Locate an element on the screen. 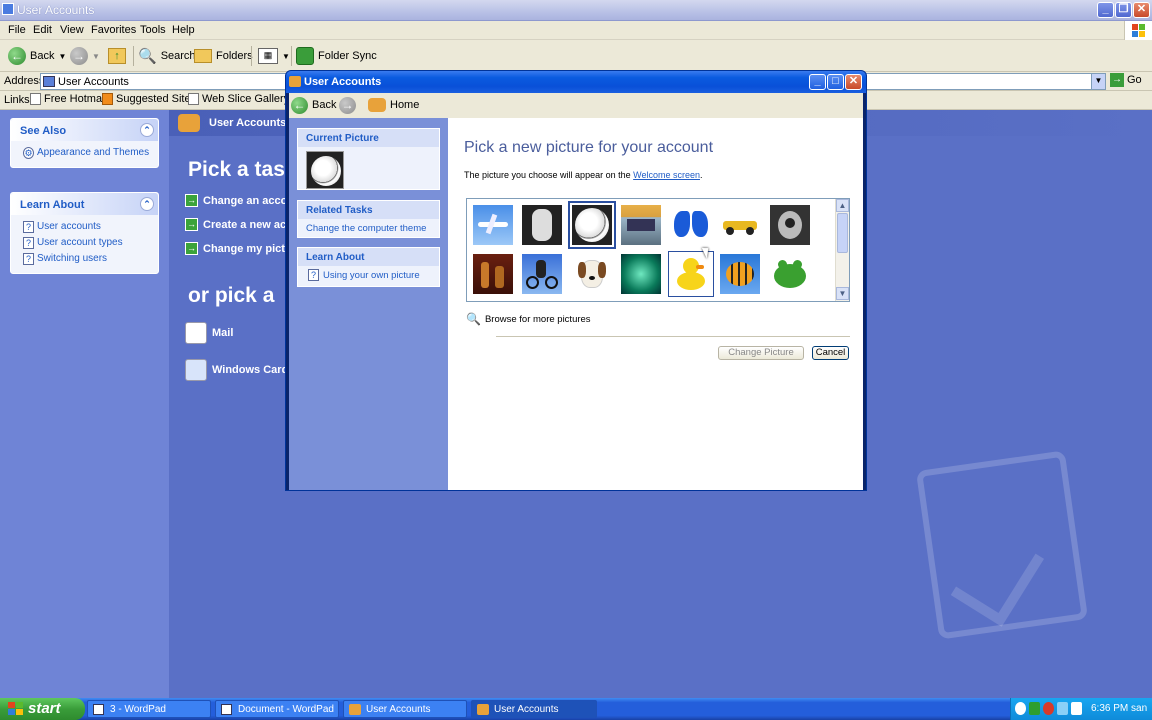  account-windows-cards: Windows Cards is located at coordinates (239, 370).